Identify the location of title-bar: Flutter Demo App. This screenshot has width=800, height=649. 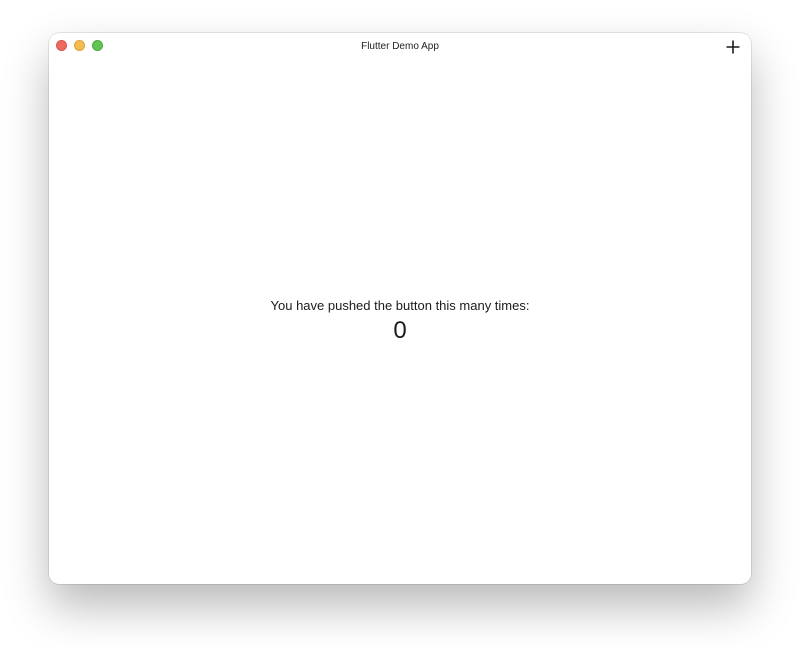
(400, 46).